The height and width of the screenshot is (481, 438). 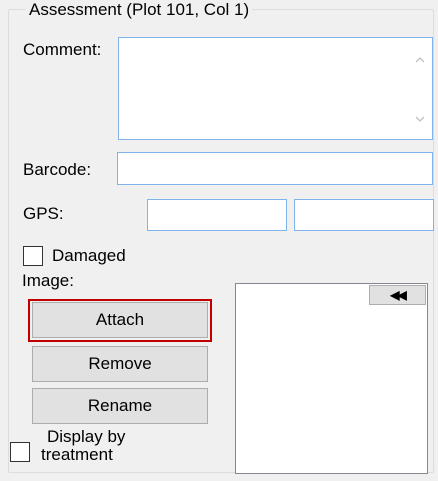 What do you see at coordinates (86, 436) in the screenshot?
I see `display-by-treatment-line1: Display by` at bounding box center [86, 436].